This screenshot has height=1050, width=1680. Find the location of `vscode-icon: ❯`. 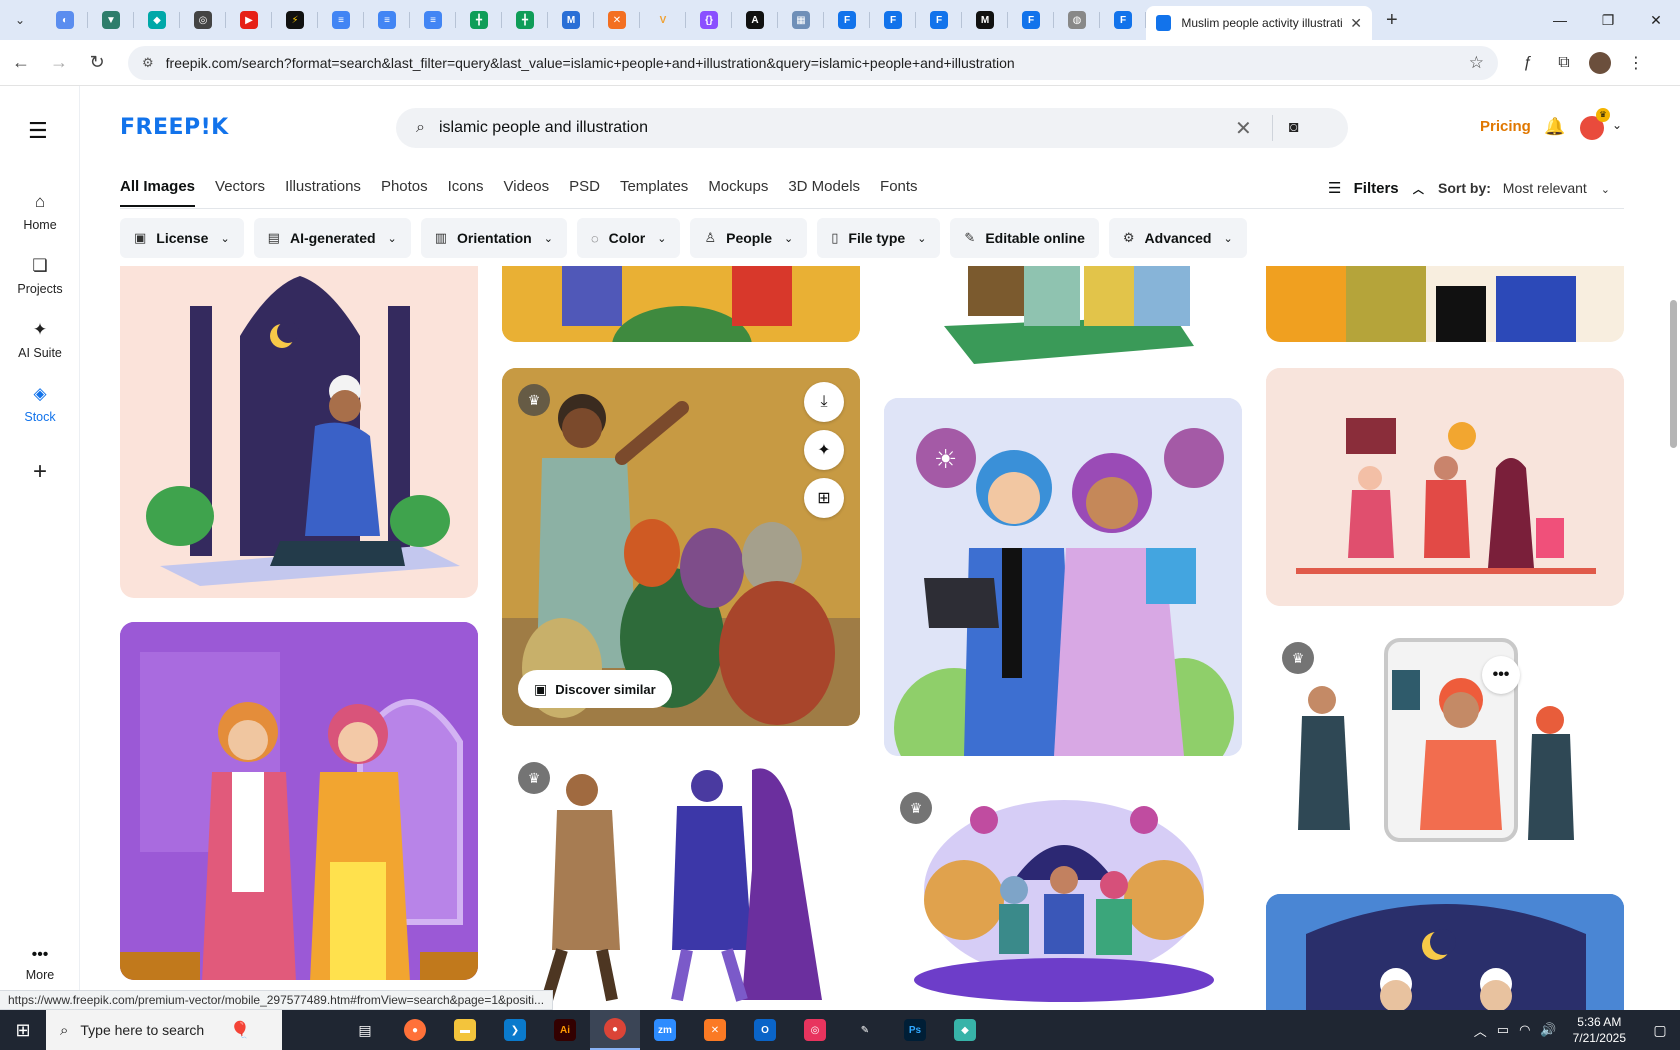

vscode-icon: ❯ is located at coordinates (515, 1030).